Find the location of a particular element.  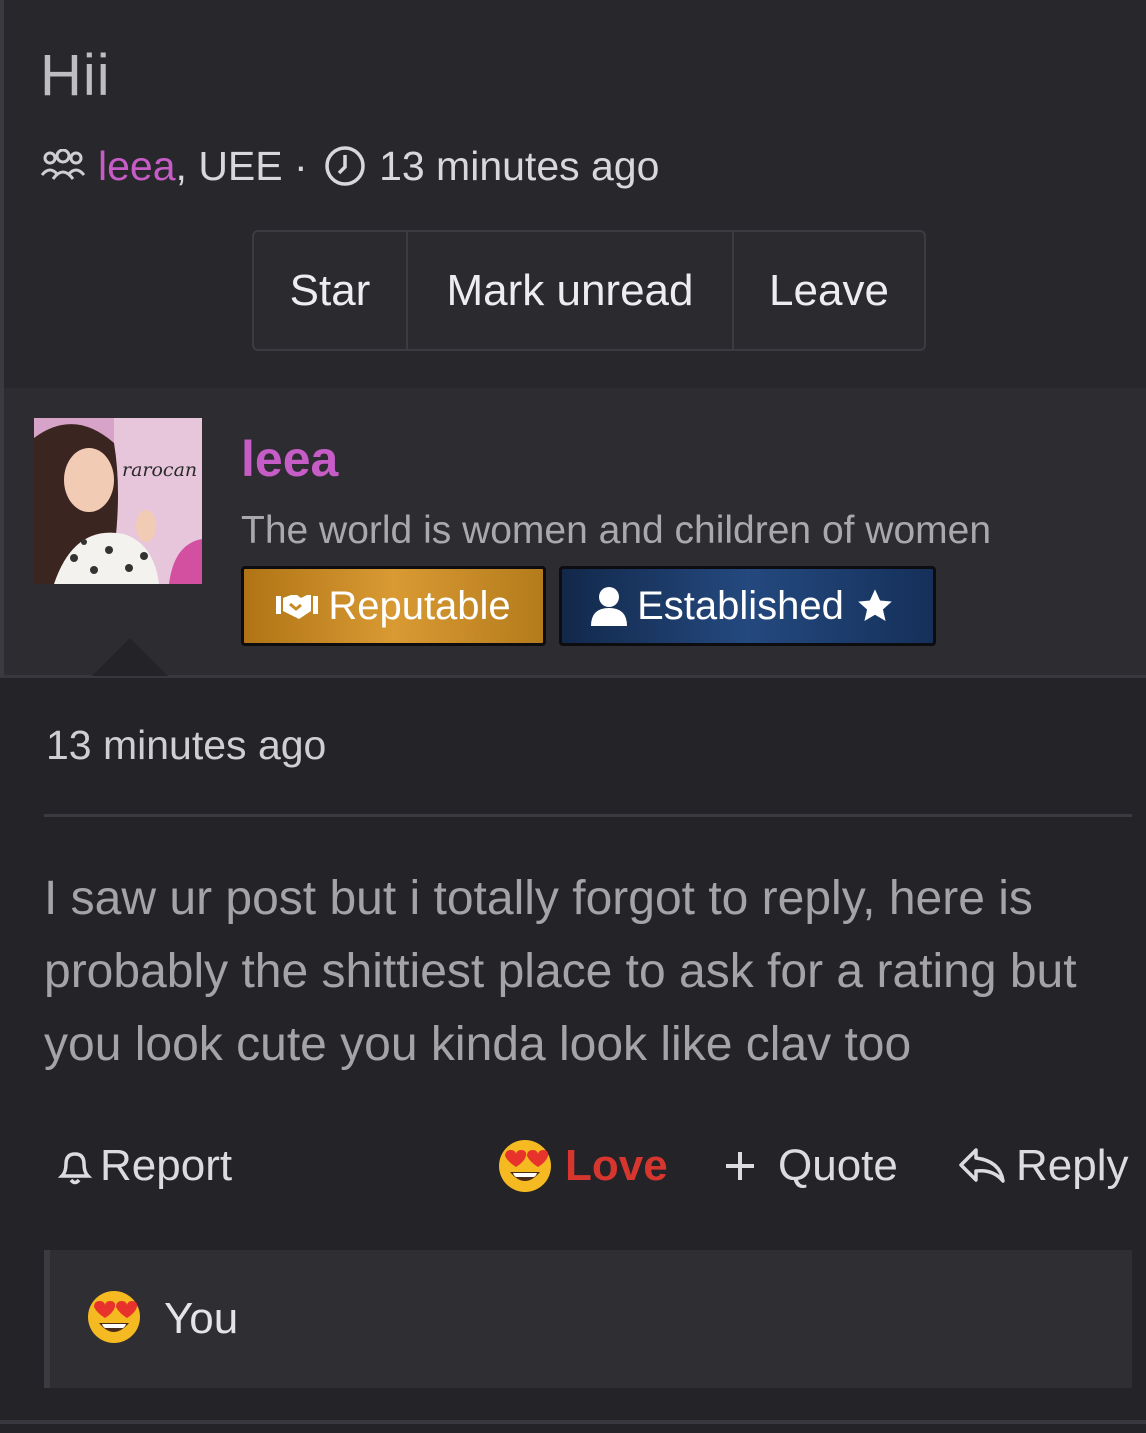

report-button: Report is located at coordinates (144, 1166).